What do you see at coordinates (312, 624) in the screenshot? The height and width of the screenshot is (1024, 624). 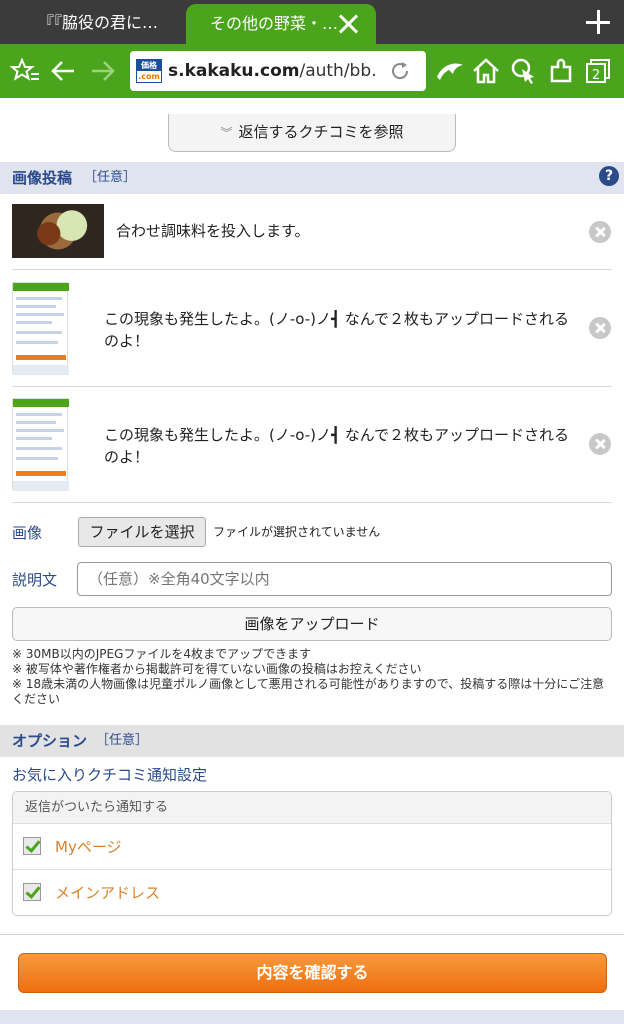 I see `upload-image-button: 画像をアップロード` at bounding box center [312, 624].